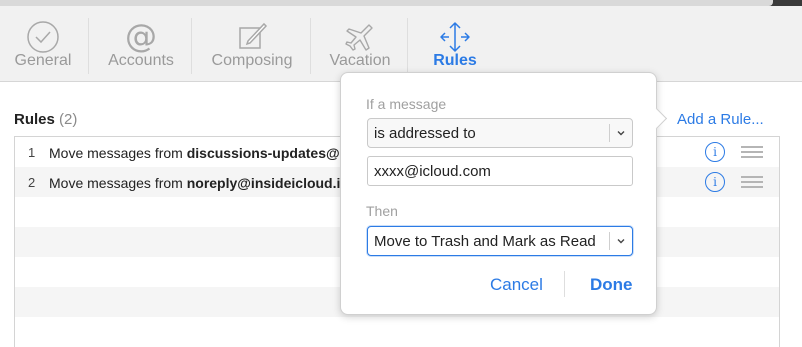 This screenshot has height=347, width=802. What do you see at coordinates (485, 241) in the screenshot?
I see `action-value: Move to Trash and Mark as Read` at bounding box center [485, 241].